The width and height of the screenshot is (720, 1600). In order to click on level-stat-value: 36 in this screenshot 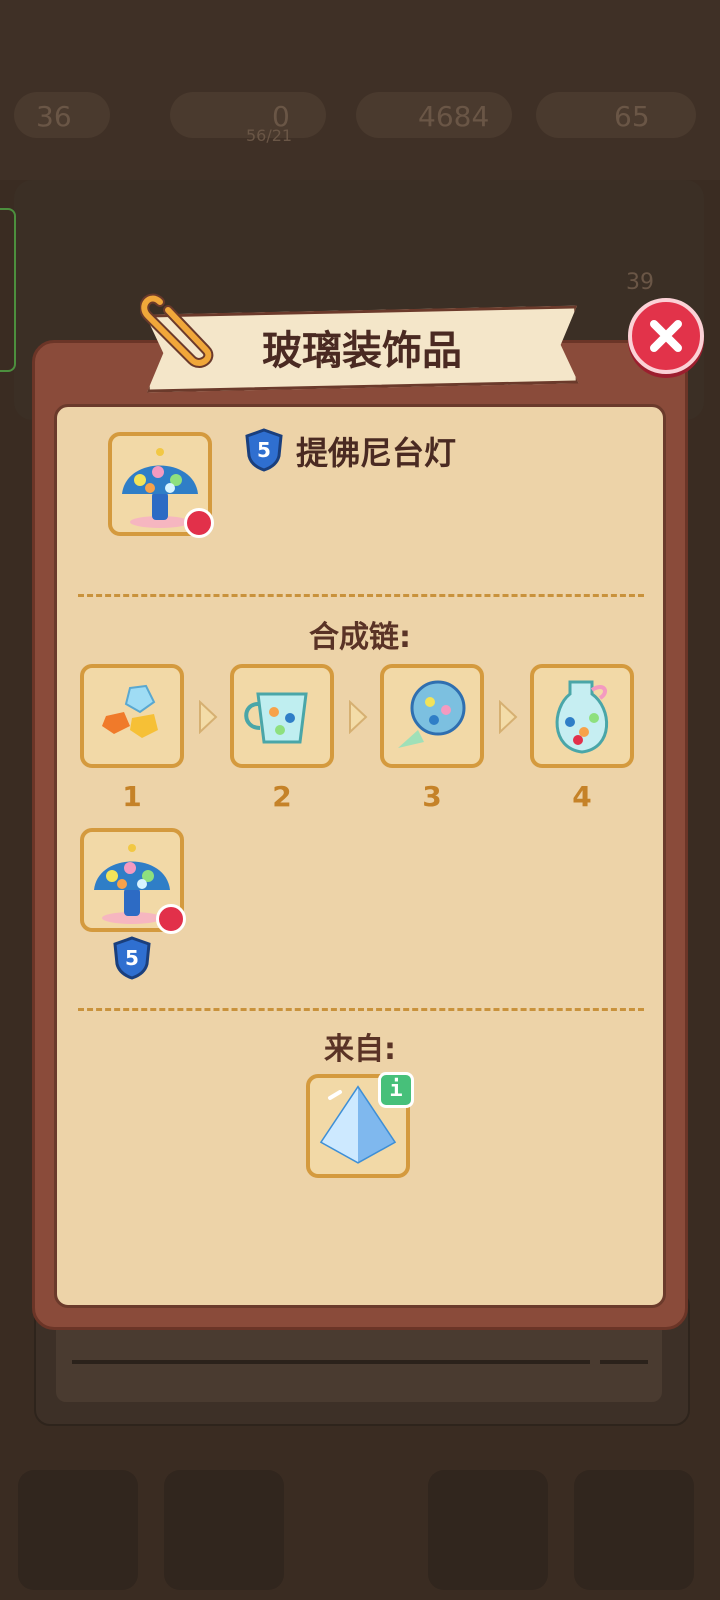, I will do `click(54, 116)`.